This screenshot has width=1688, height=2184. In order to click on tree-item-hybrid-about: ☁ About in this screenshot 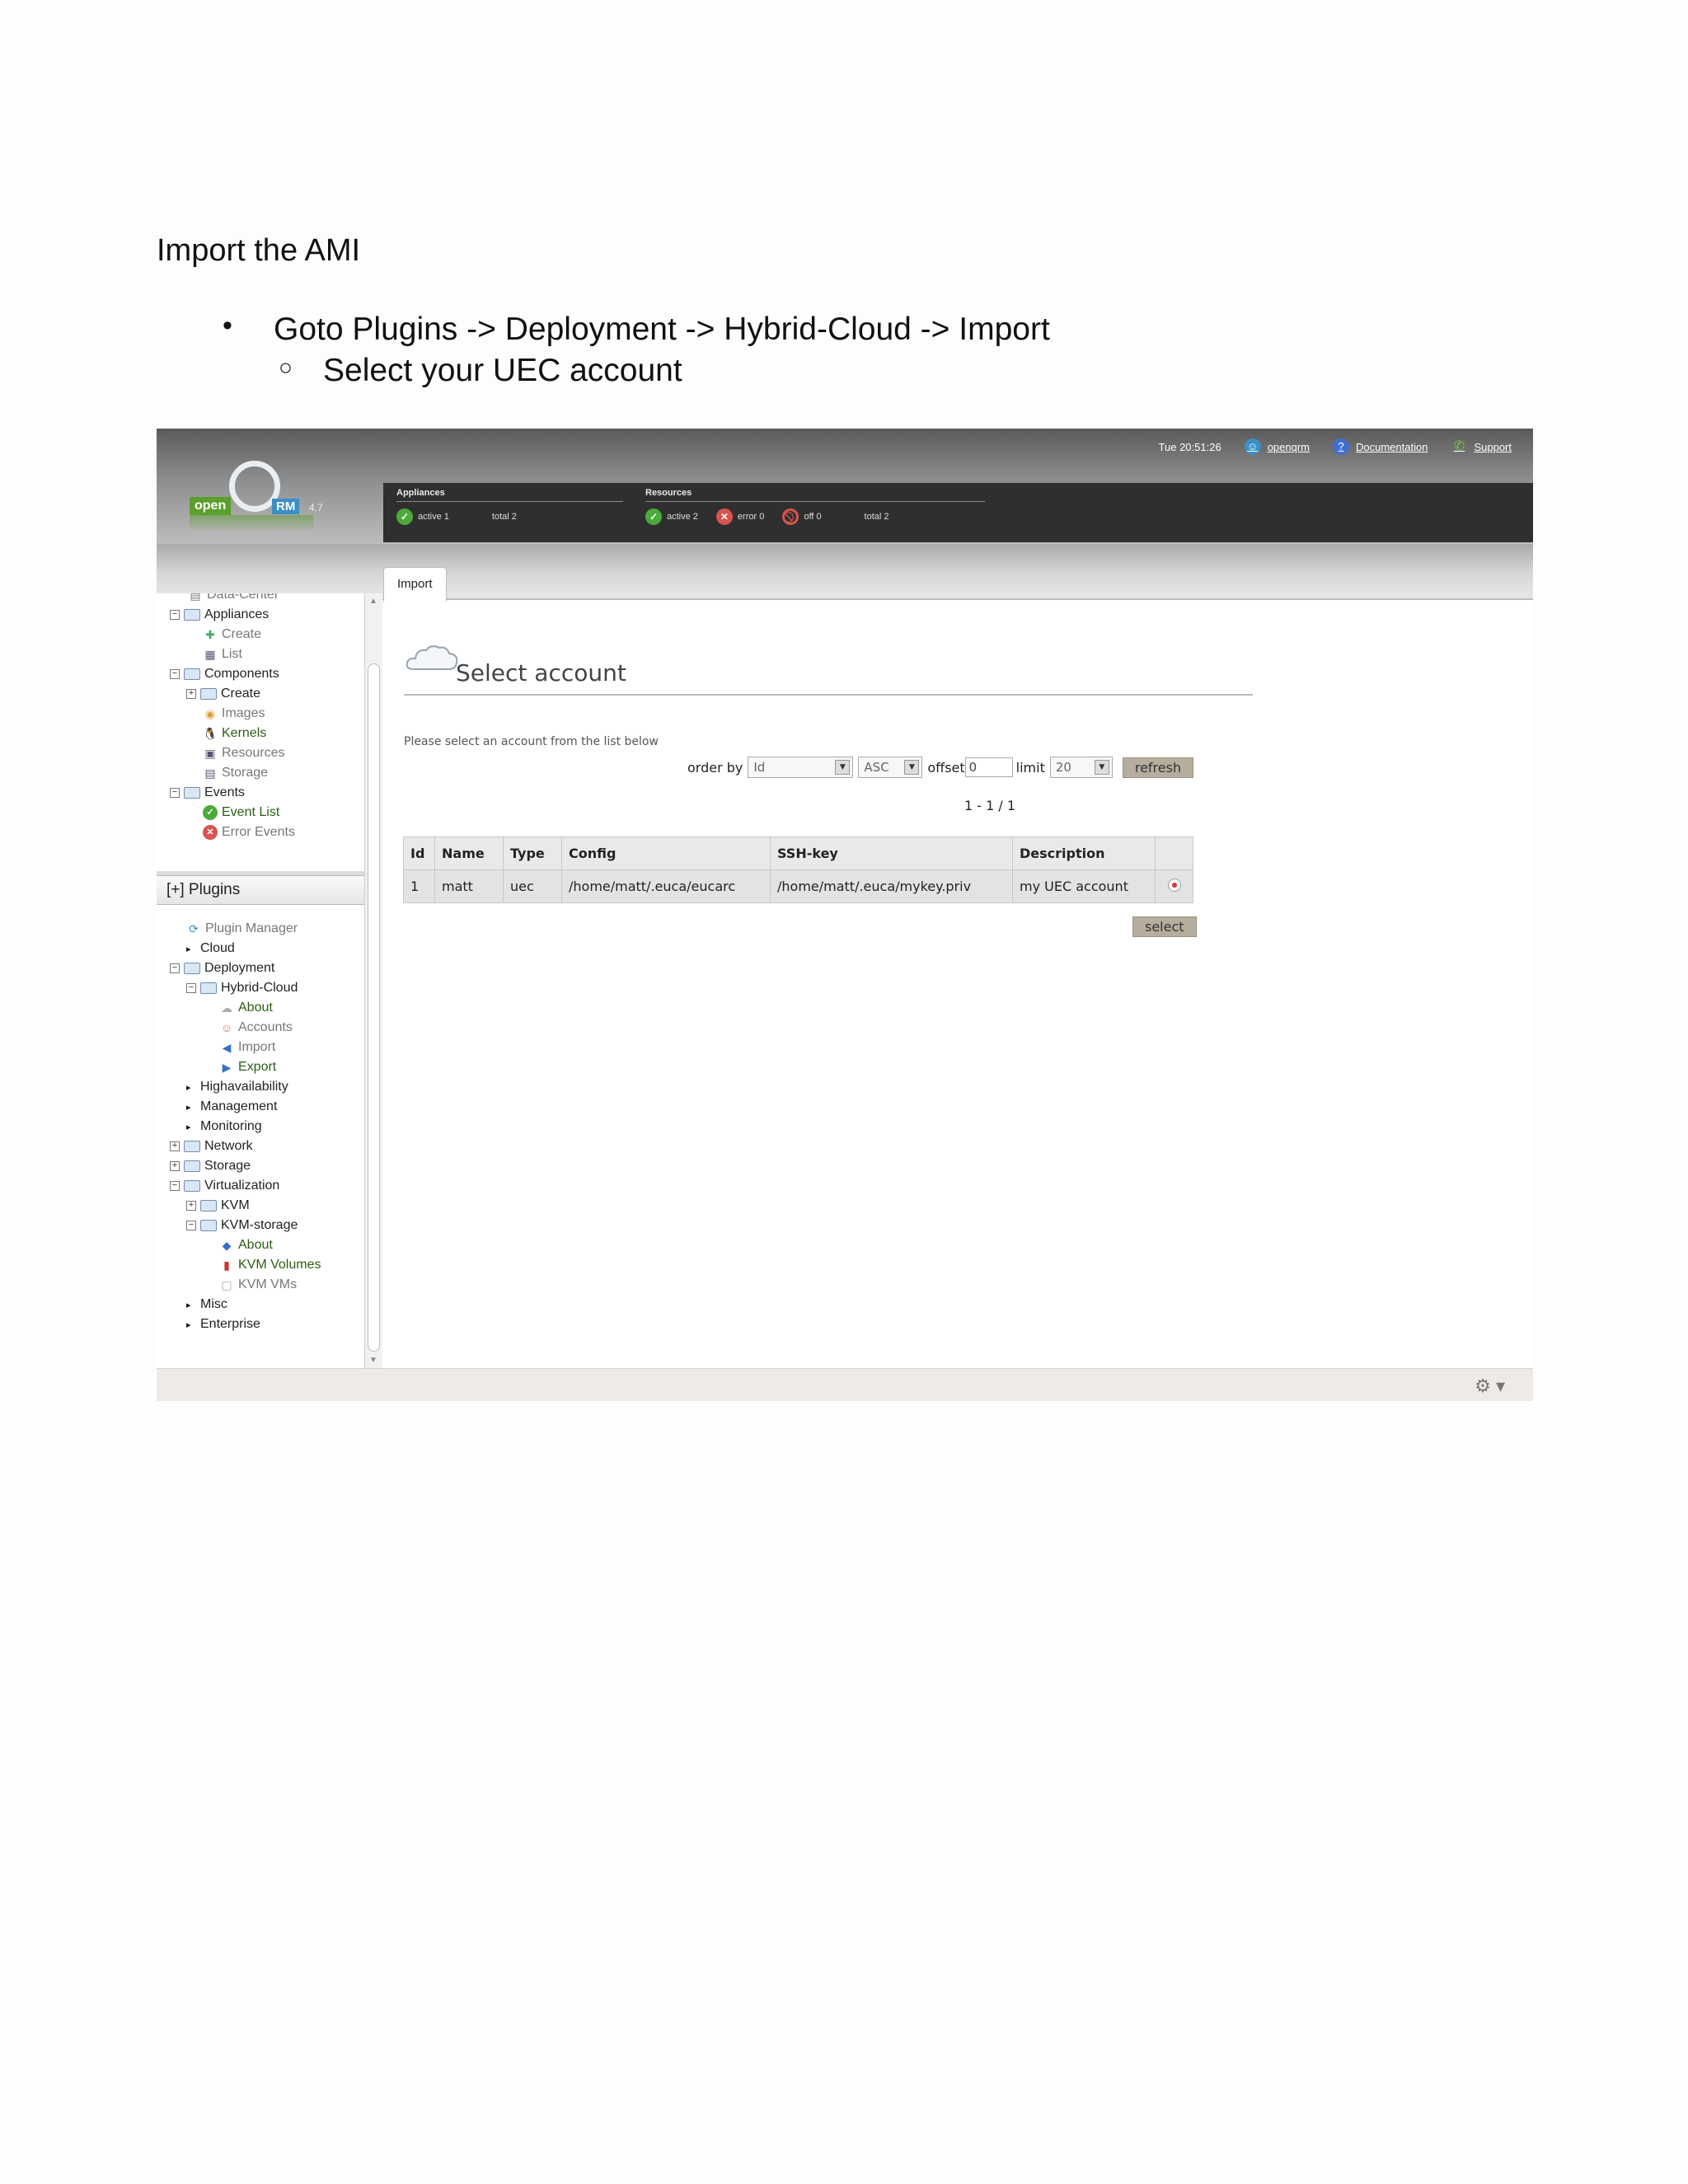, I will do `click(246, 1008)`.